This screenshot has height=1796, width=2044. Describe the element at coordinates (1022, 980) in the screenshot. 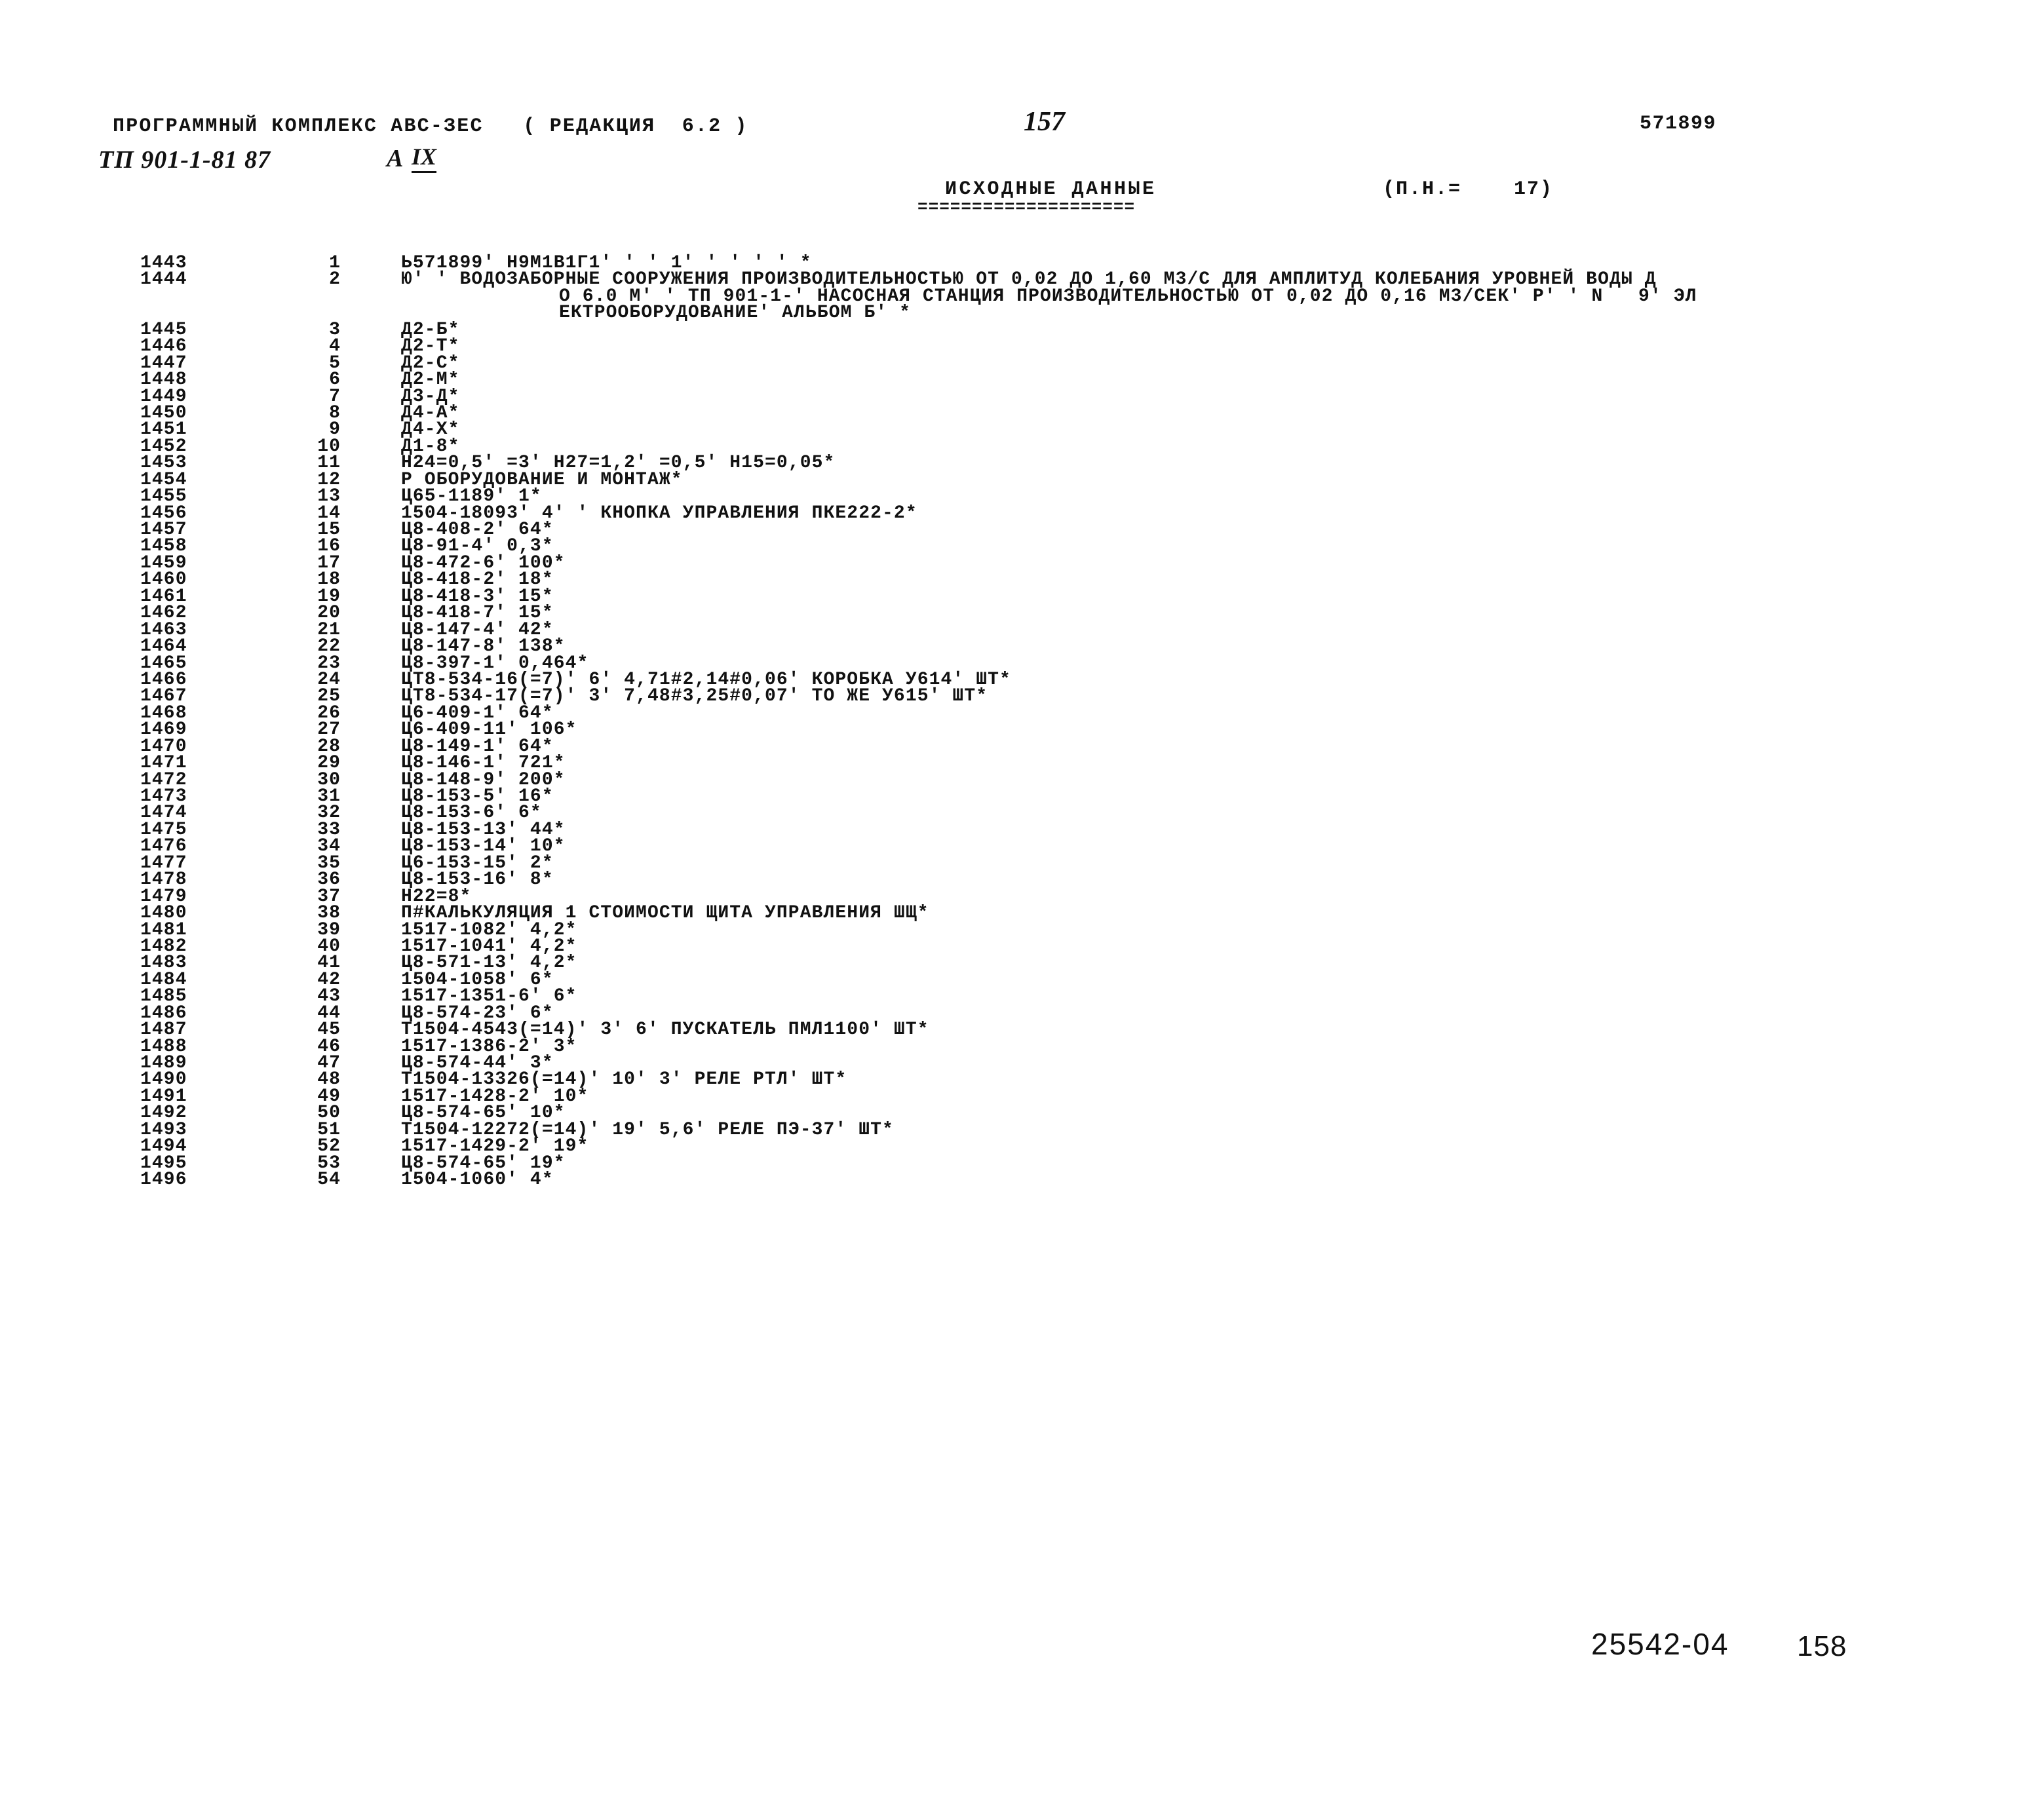

I see `table-row: 1484 42 1504-1058' 6*` at that location.